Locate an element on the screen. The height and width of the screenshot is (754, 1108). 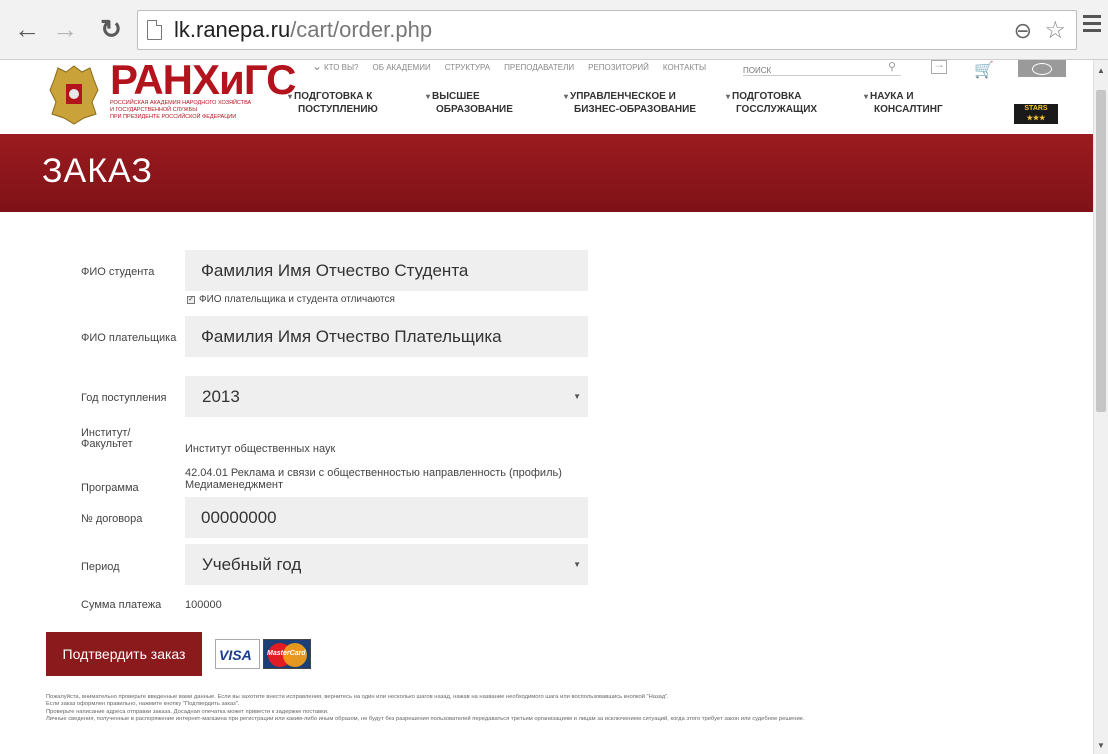
top-nav-who-are-you: Кто вы? is located at coordinates (335, 66).